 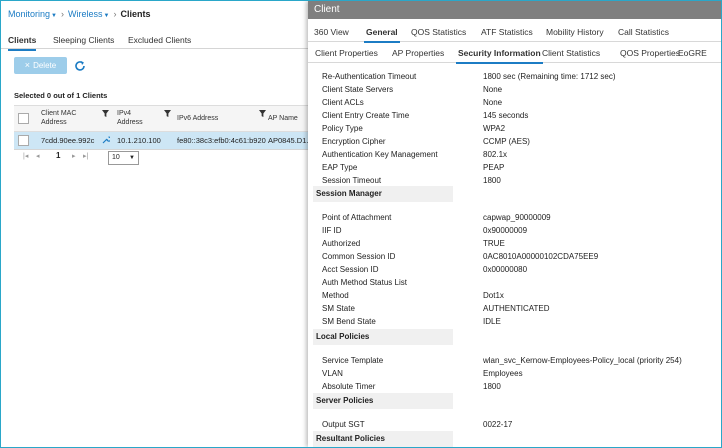 What do you see at coordinates (23, 140) in the screenshot?
I see `row-checkbox` at bounding box center [23, 140].